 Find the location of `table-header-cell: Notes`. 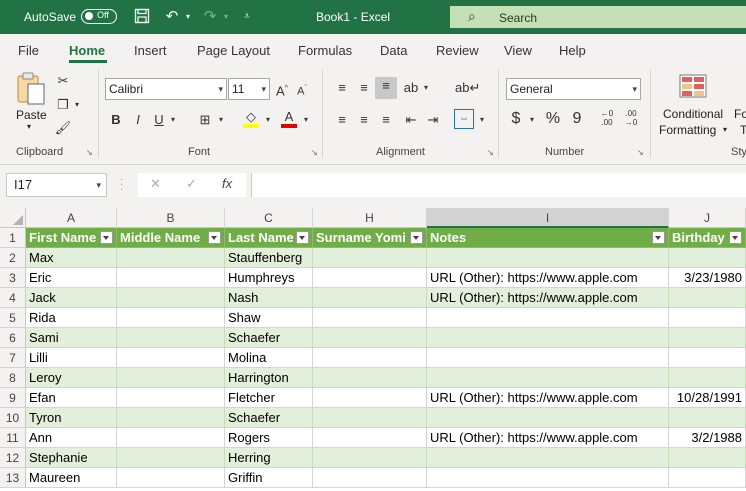

table-header-cell: Notes is located at coordinates (548, 238).